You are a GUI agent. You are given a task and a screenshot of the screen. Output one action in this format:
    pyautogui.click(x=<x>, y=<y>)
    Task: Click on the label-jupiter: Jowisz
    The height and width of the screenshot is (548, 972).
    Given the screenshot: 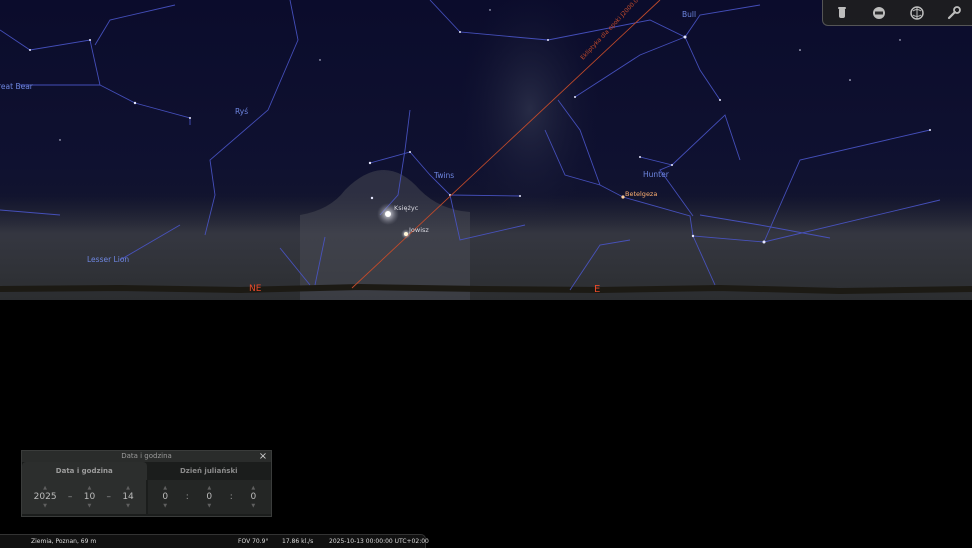 What is the action you would take?
    pyautogui.click(x=418, y=230)
    